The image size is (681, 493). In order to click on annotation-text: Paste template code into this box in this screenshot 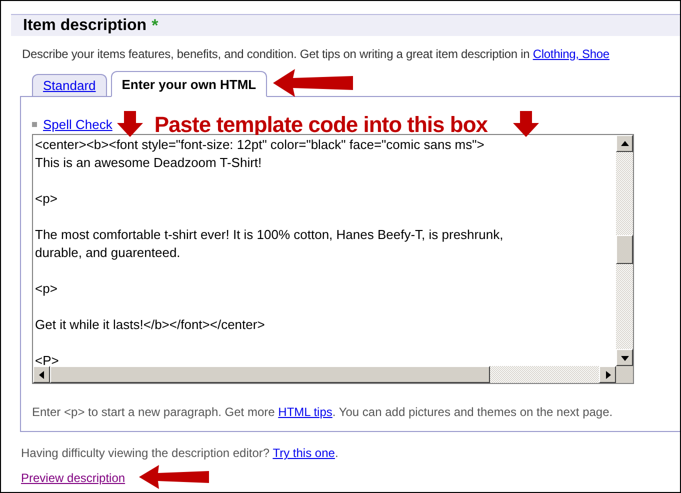, I will do `click(321, 124)`.